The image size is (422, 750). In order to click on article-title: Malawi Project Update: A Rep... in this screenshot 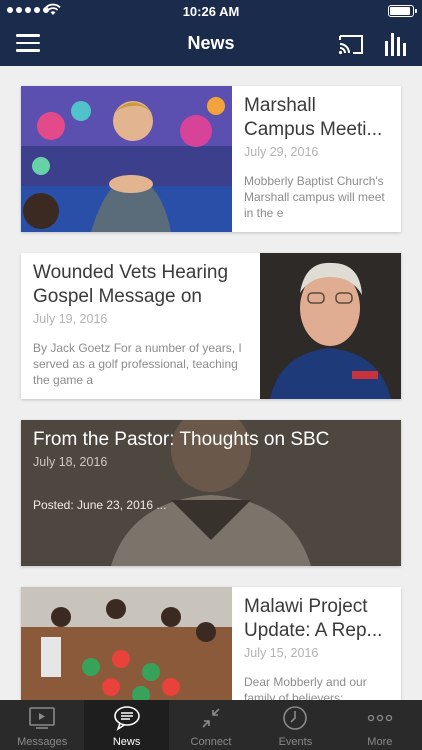, I will do `click(313, 618)`.